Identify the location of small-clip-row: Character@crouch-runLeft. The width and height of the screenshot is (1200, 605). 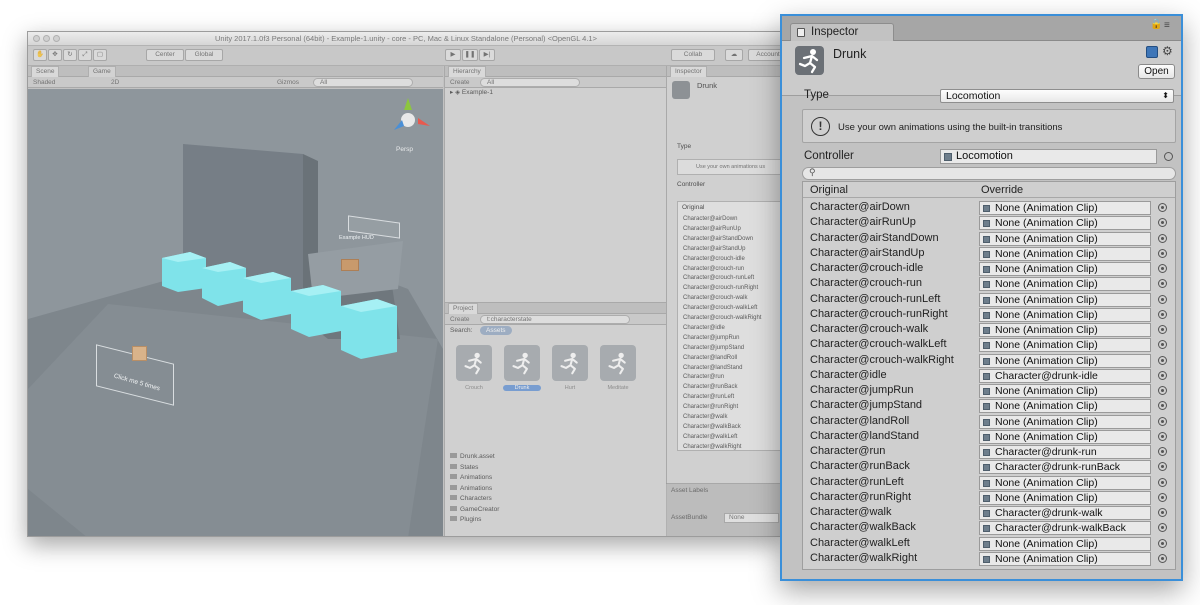
(731, 278).